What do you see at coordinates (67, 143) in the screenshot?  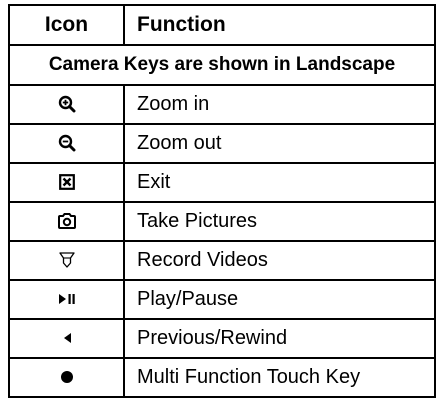 I see `zoom-out-icon` at bounding box center [67, 143].